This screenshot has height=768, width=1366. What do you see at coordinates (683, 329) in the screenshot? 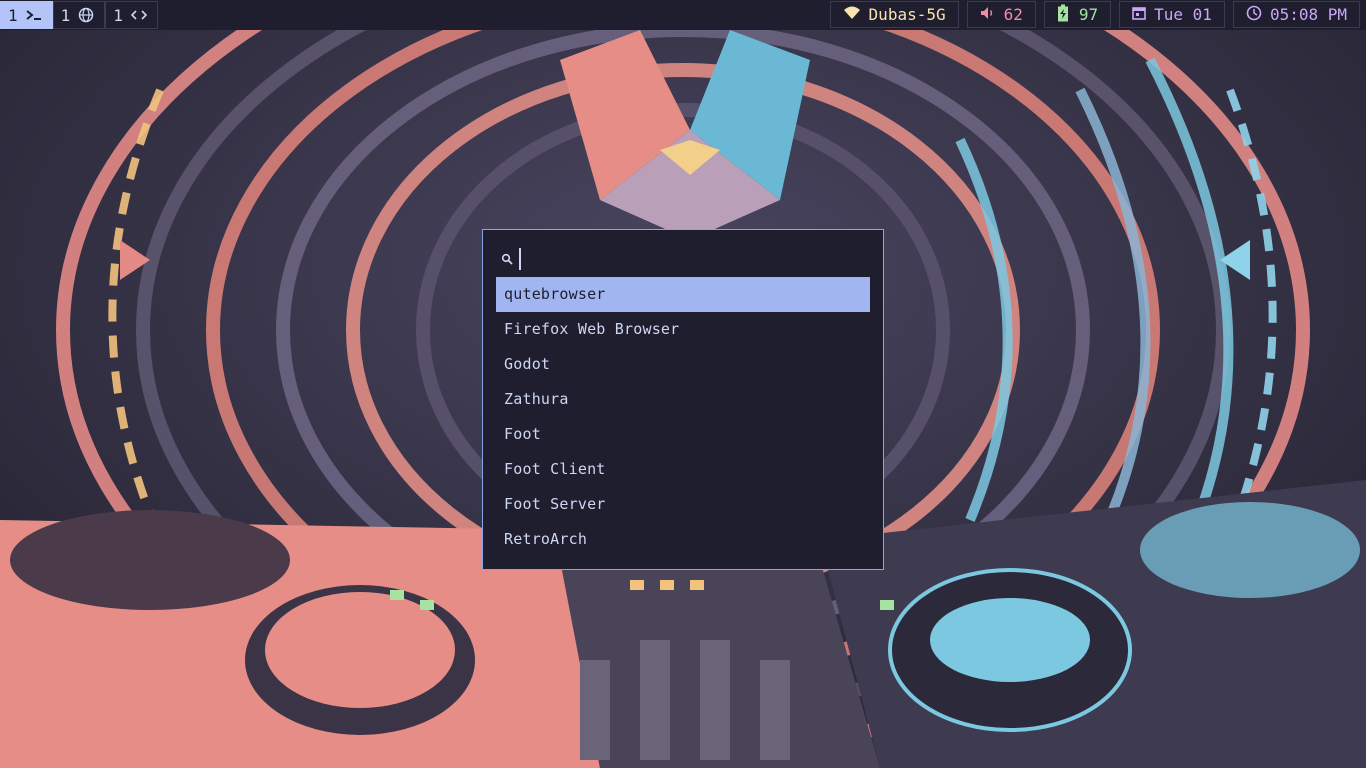
I see `result-item-firefox: Firefox Web Browser` at bounding box center [683, 329].